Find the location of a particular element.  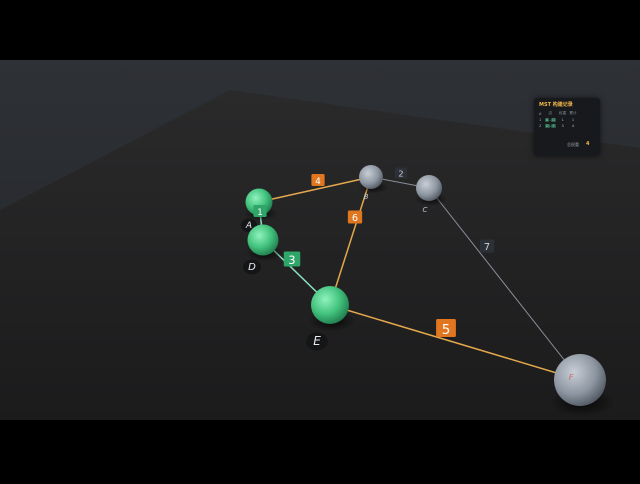

total-weight-value: 4 is located at coordinates (588, 144).